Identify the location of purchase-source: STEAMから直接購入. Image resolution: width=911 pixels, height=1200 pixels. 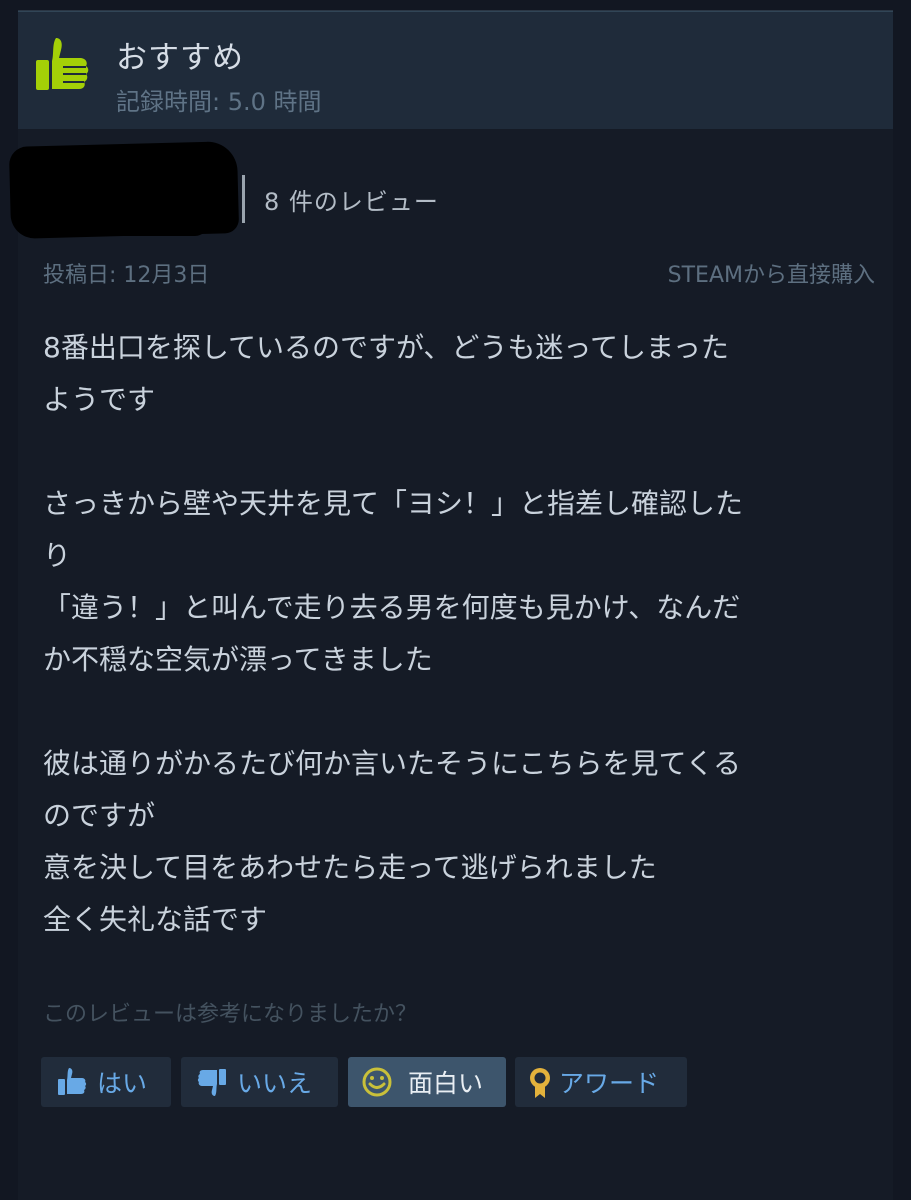
(771, 275).